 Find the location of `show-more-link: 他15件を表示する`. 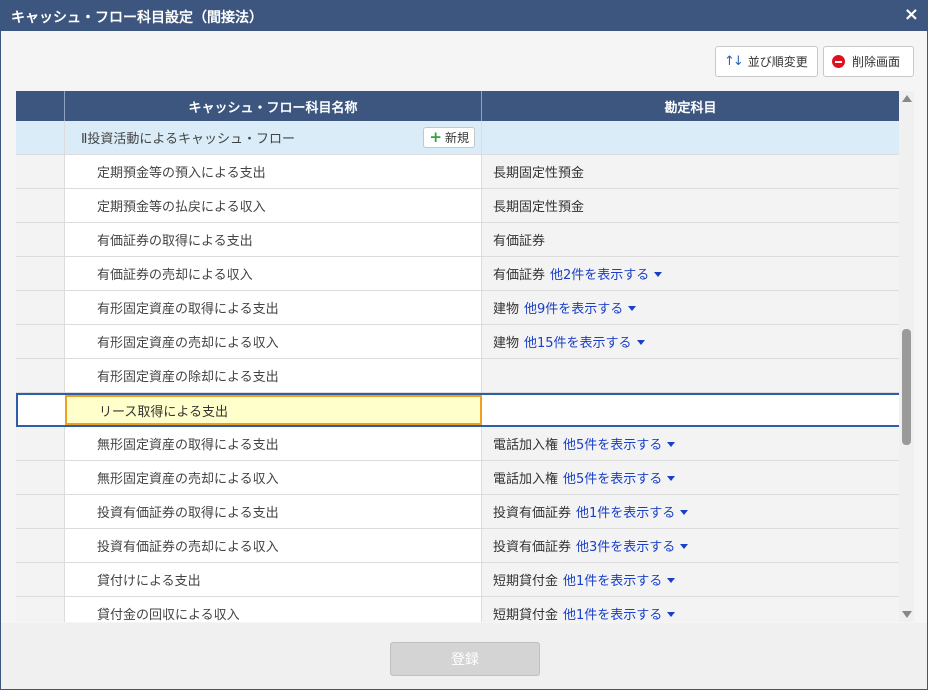

show-more-link: 他15件を表示する is located at coordinates (584, 341).